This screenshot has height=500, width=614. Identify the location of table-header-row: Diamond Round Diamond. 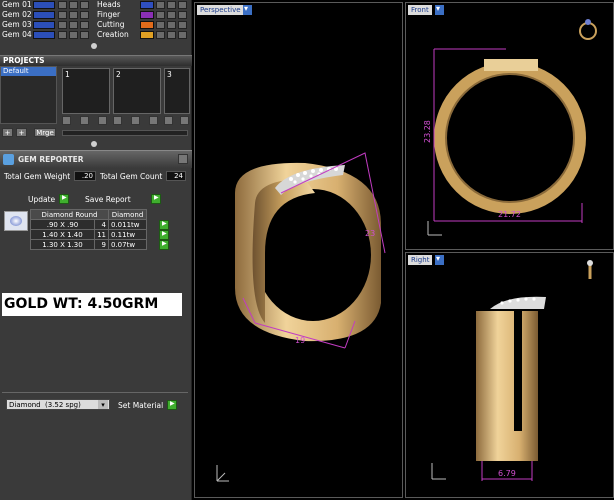
(88, 214).